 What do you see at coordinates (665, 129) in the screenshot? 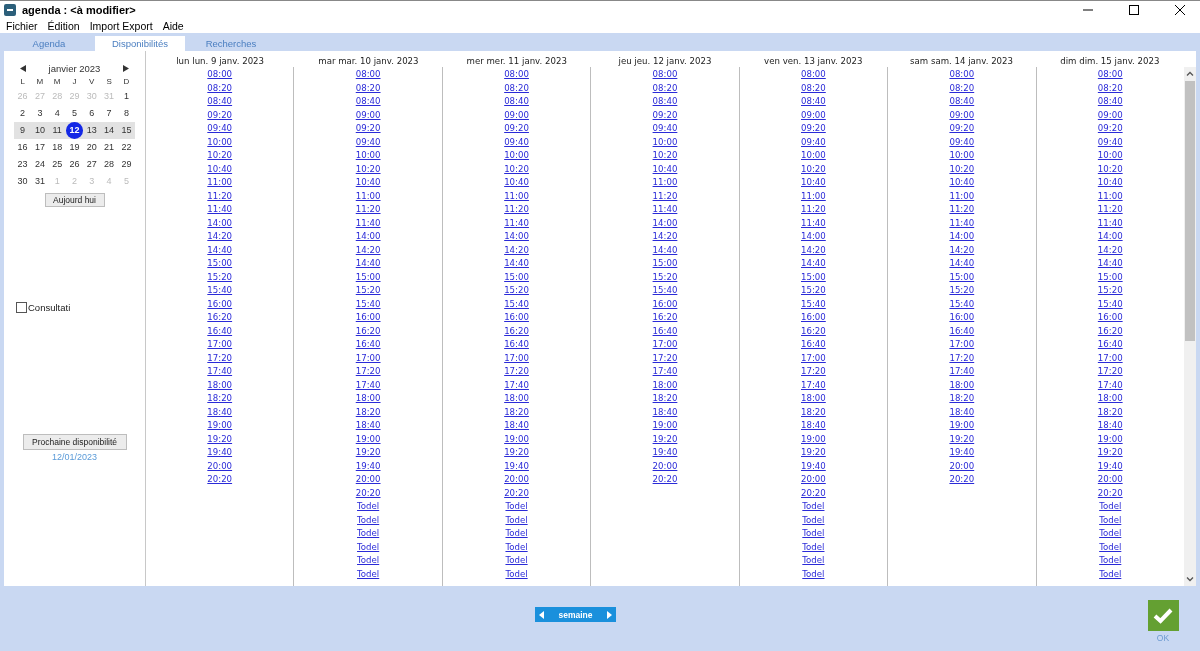
I see `time-slot-link: 09:40` at bounding box center [665, 129].